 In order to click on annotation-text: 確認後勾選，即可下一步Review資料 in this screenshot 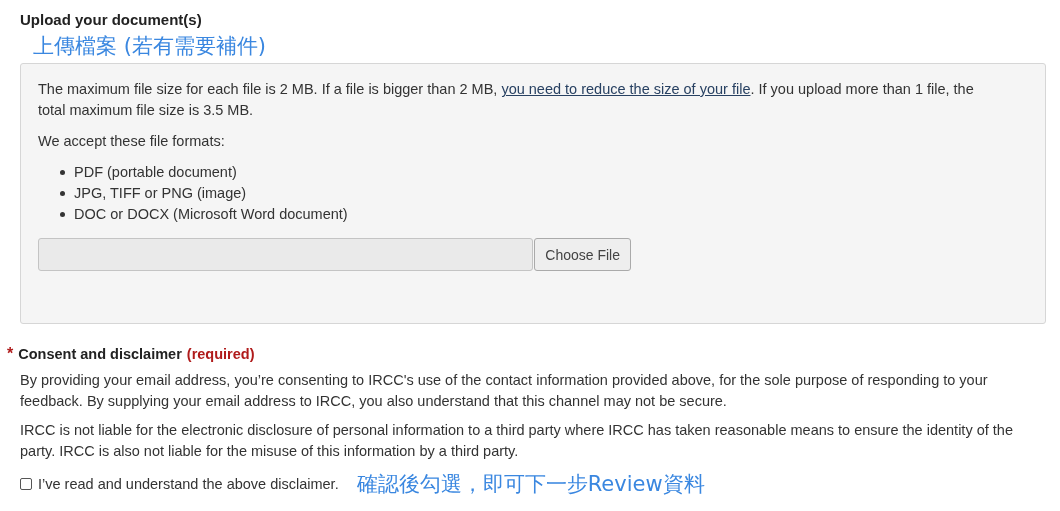, I will do `click(530, 484)`.